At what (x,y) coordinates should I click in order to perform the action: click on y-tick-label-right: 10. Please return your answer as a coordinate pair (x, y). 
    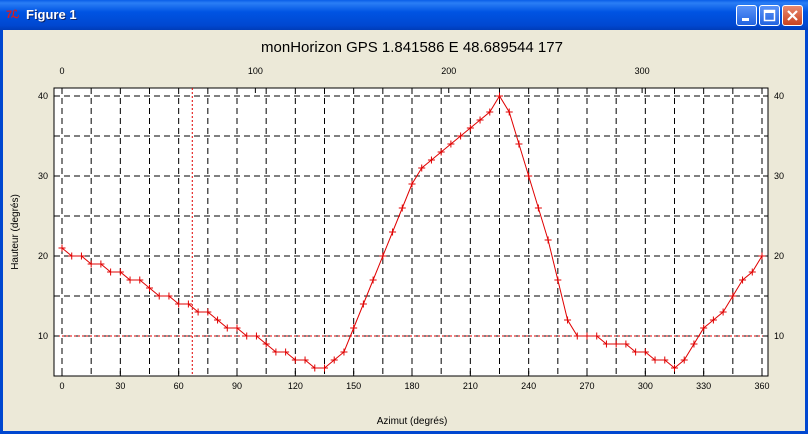
    Looking at the image, I should click on (779, 336).